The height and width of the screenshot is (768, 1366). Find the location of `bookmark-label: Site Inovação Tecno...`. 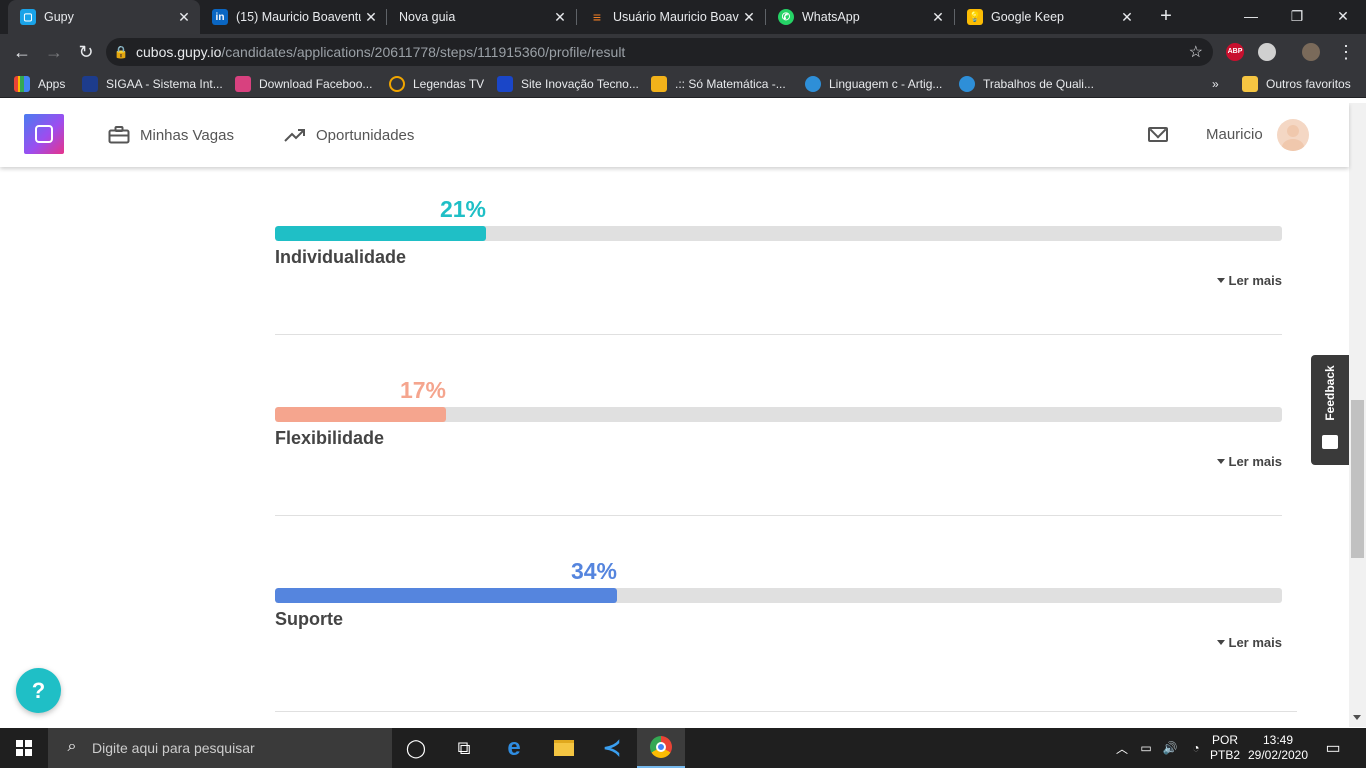

bookmark-label: Site Inovação Tecno... is located at coordinates (580, 84).